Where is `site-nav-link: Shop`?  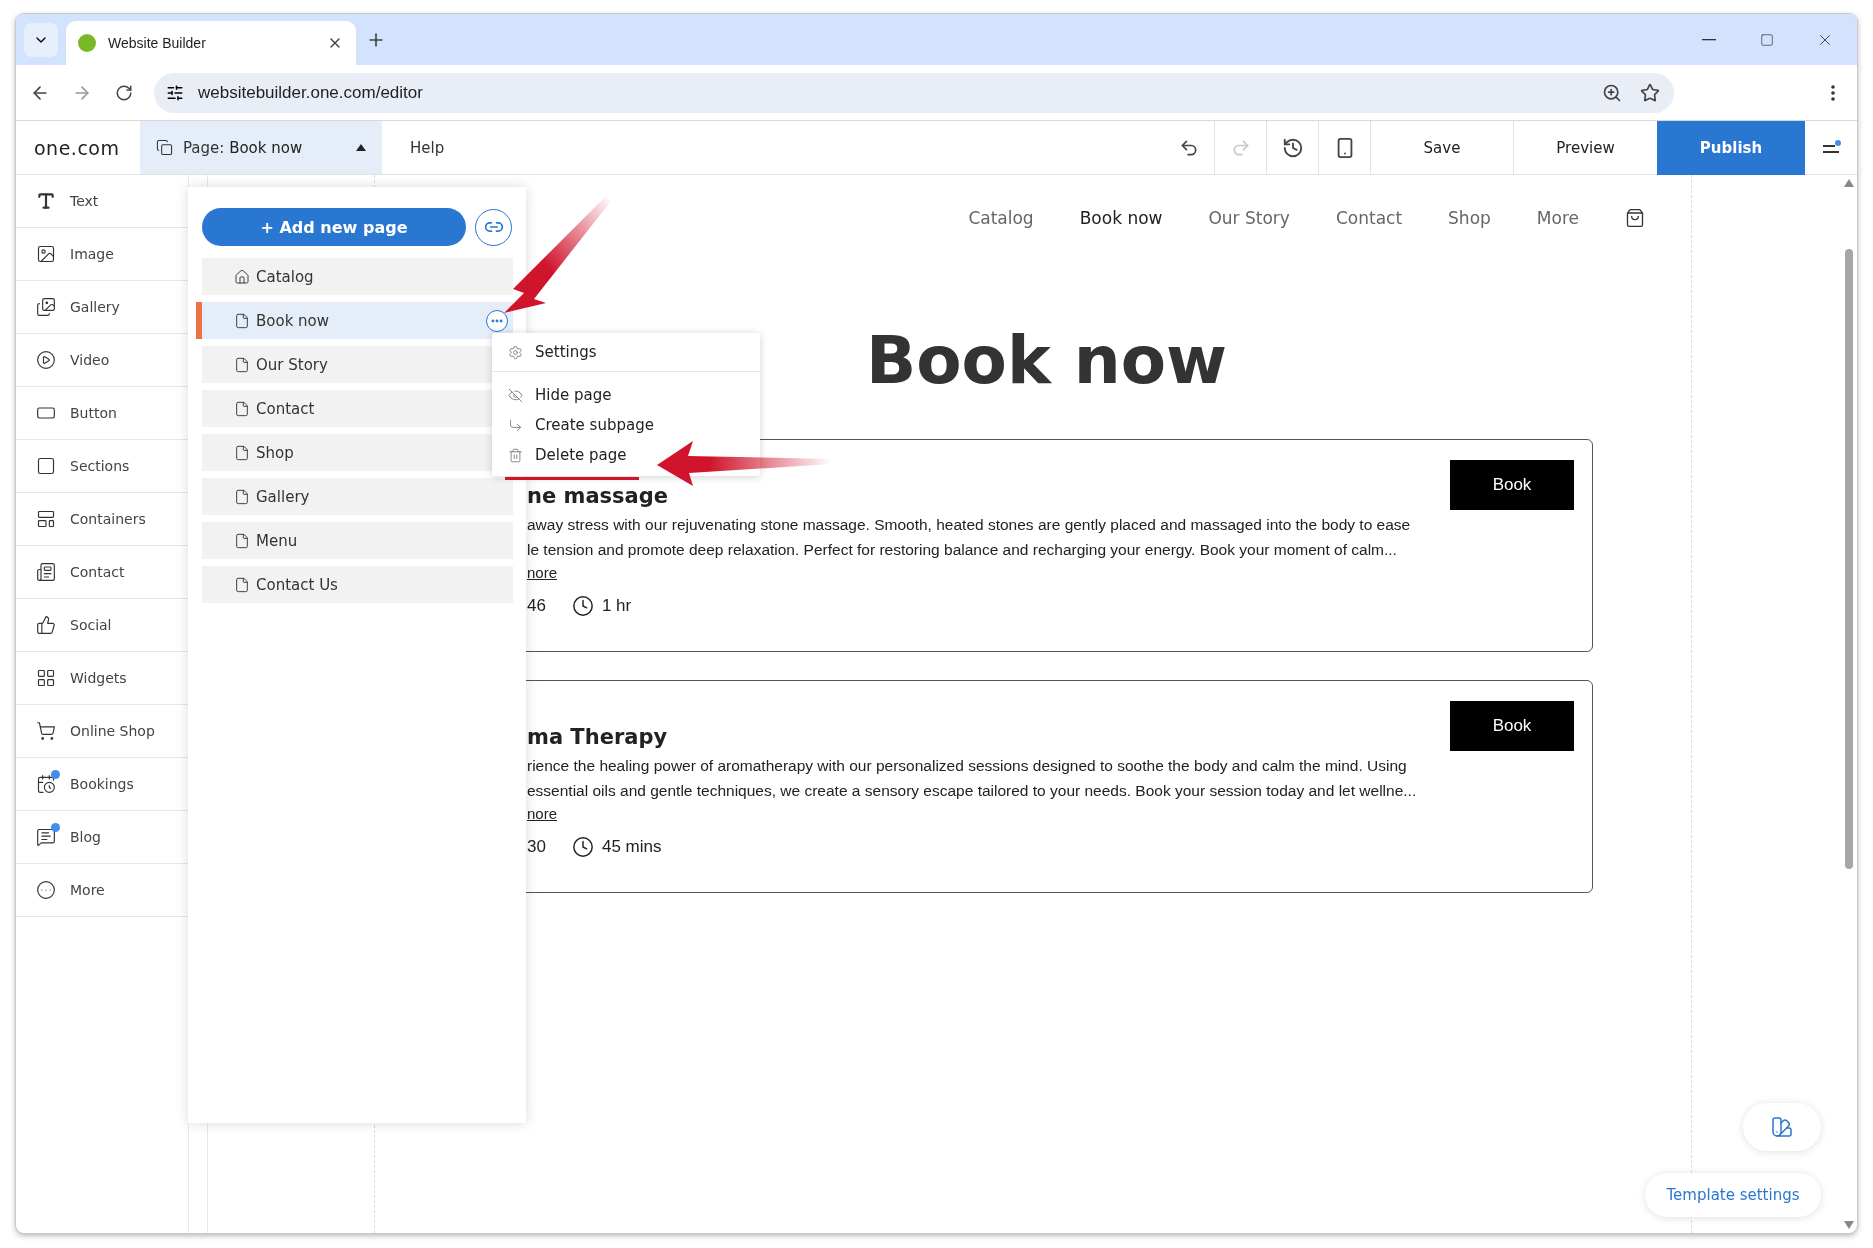
site-nav-link: Shop is located at coordinates (1469, 218).